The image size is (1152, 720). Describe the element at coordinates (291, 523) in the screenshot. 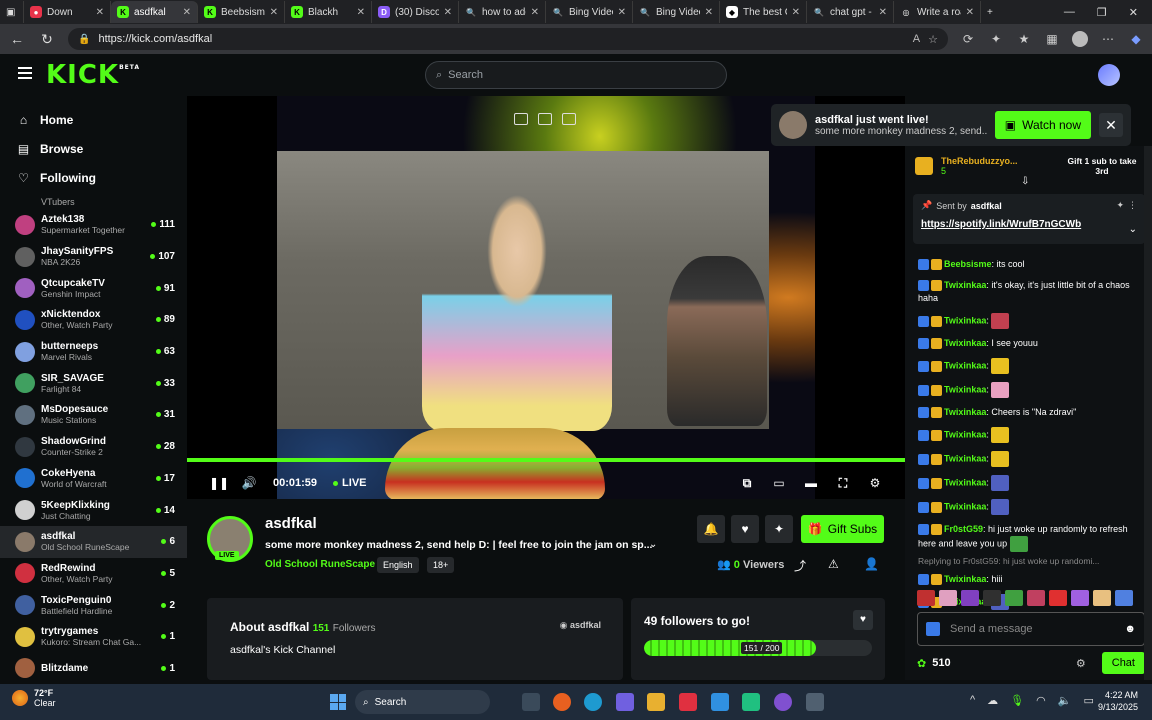

I see `streamer-name: asdfkal` at that location.